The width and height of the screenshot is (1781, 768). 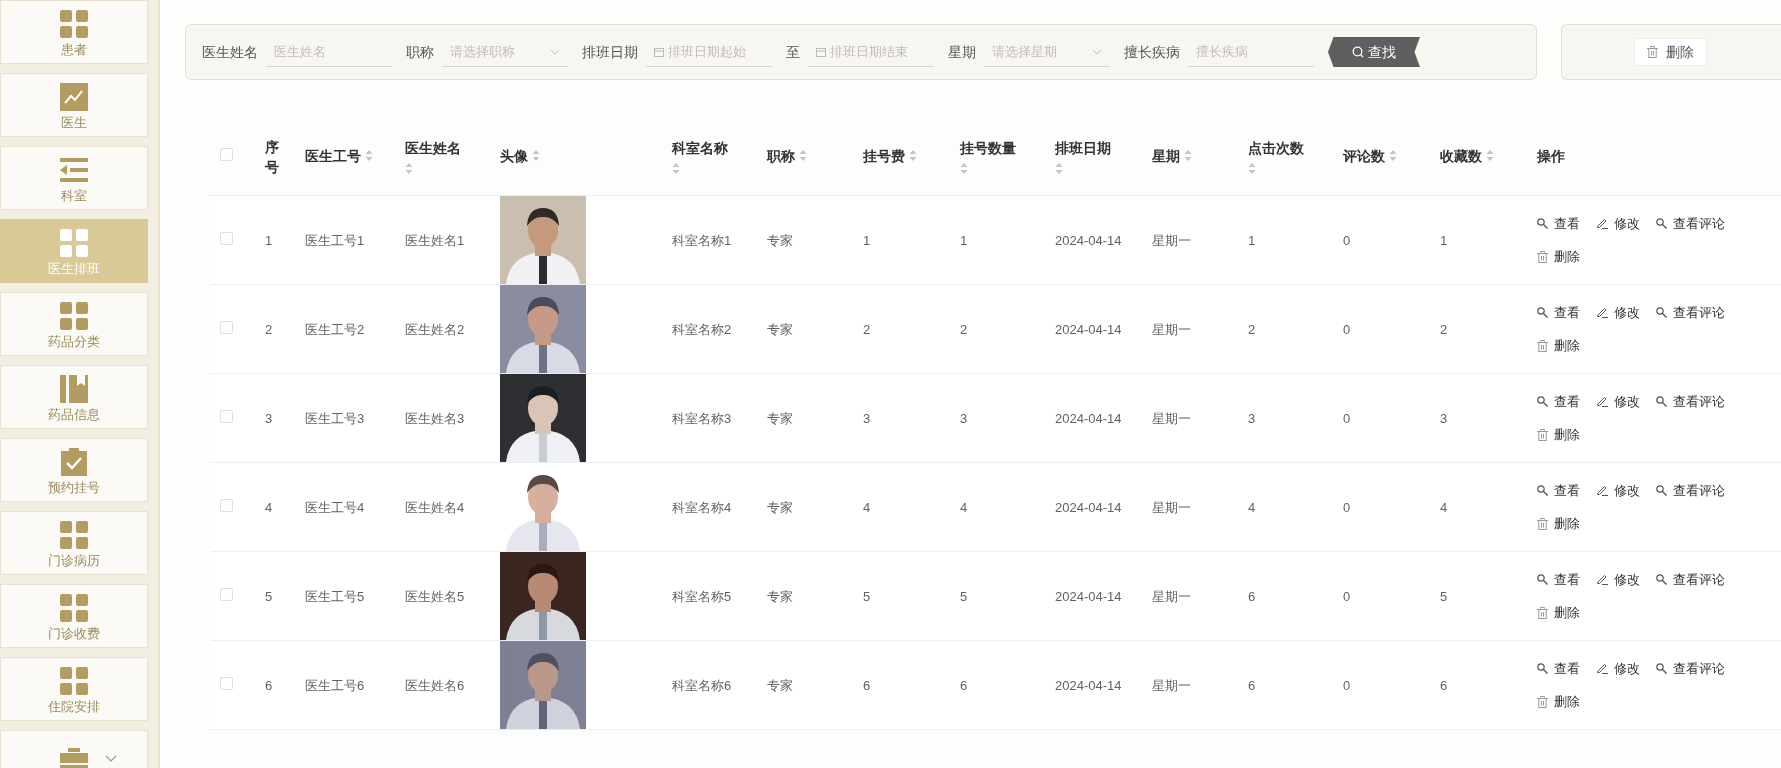 I want to click on table-cell: 2024-04-14, so click(x=1088, y=685).